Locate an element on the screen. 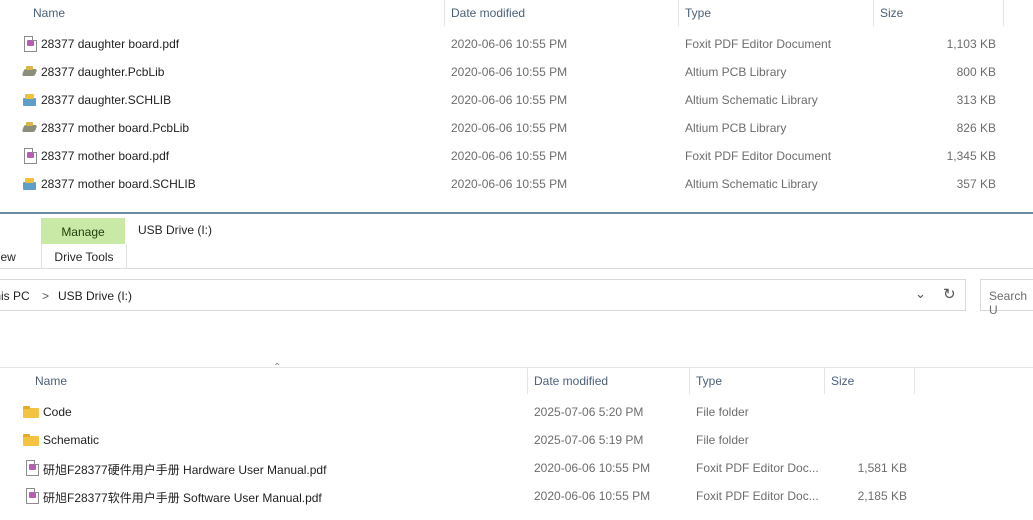  file-size: 826 KB is located at coordinates (976, 128).